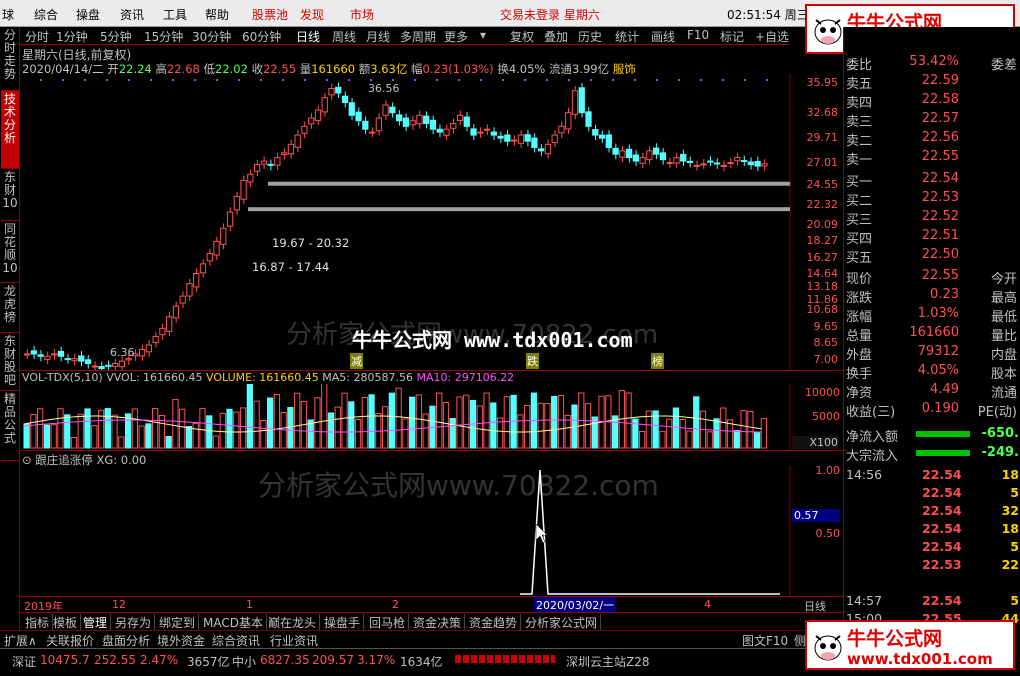  Describe the element at coordinates (134, 622) in the screenshot. I see `btab-lingcunwei: 另存为` at that location.